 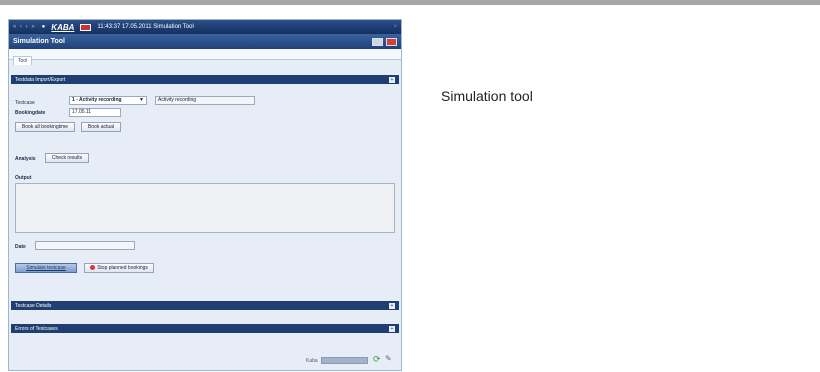 What do you see at coordinates (30, 113) in the screenshot?
I see `bookingdate-label: Bookingdate` at bounding box center [30, 113].